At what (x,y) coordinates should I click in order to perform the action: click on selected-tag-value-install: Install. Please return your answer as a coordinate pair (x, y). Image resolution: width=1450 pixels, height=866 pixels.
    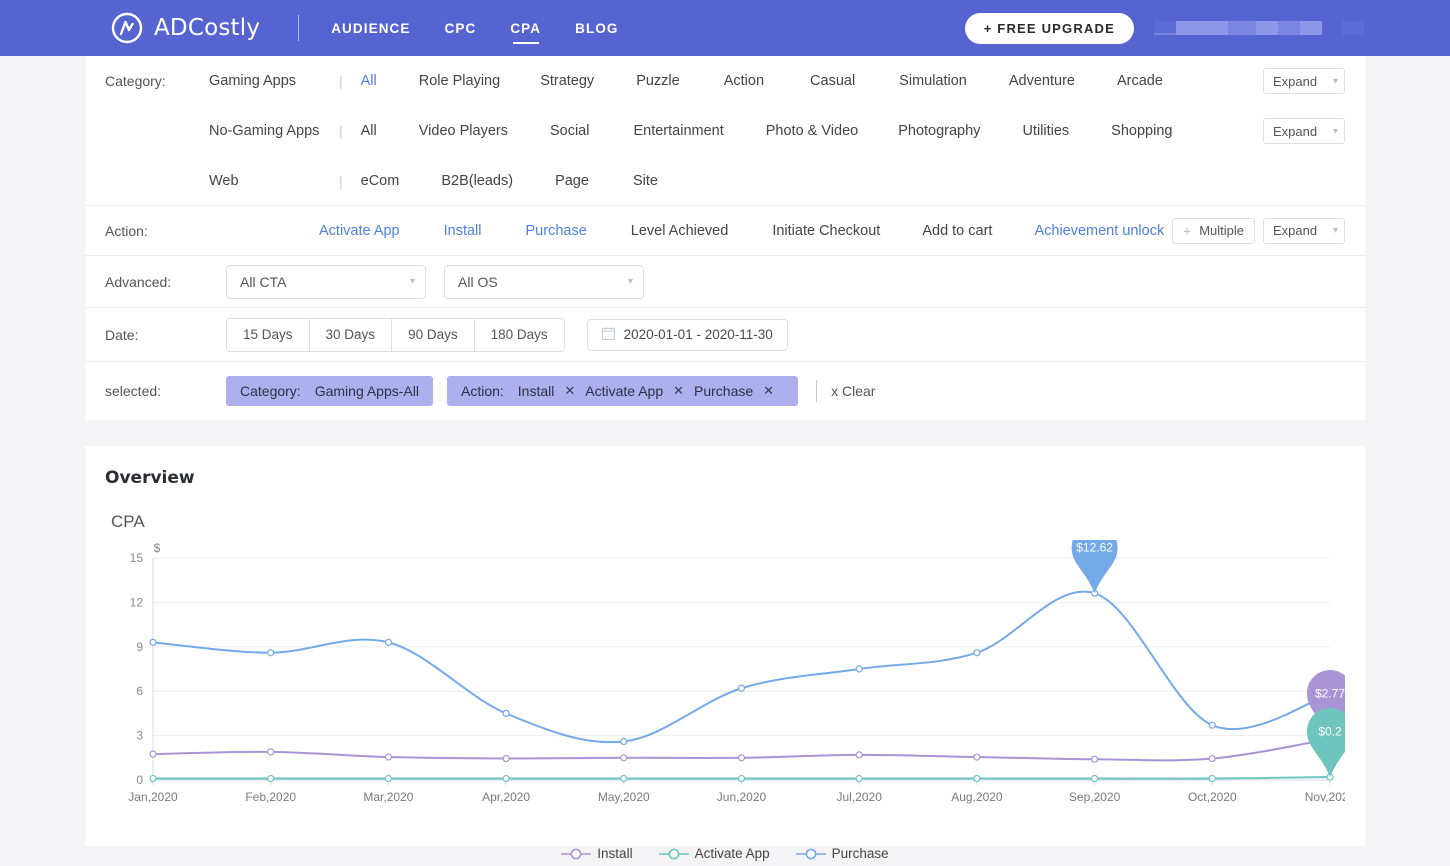
    Looking at the image, I should click on (536, 391).